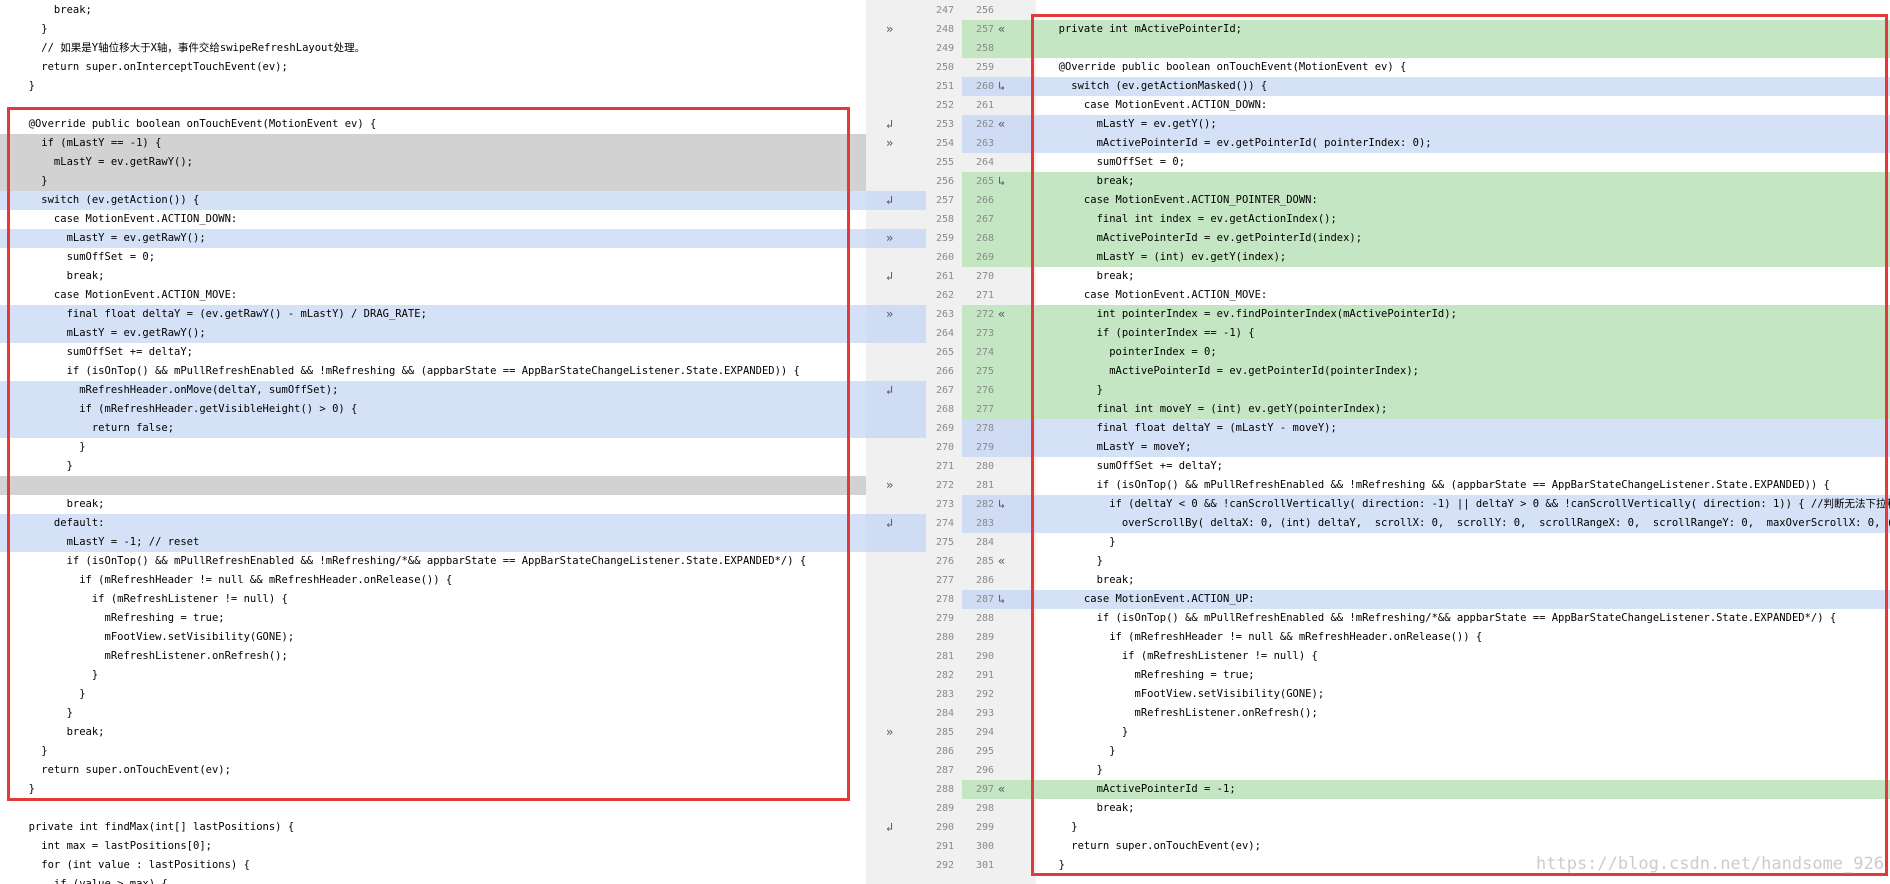  What do you see at coordinates (433, 770) in the screenshot?
I see `code-line: return super.onTouchEvent(ev);` at bounding box center [433, 770].